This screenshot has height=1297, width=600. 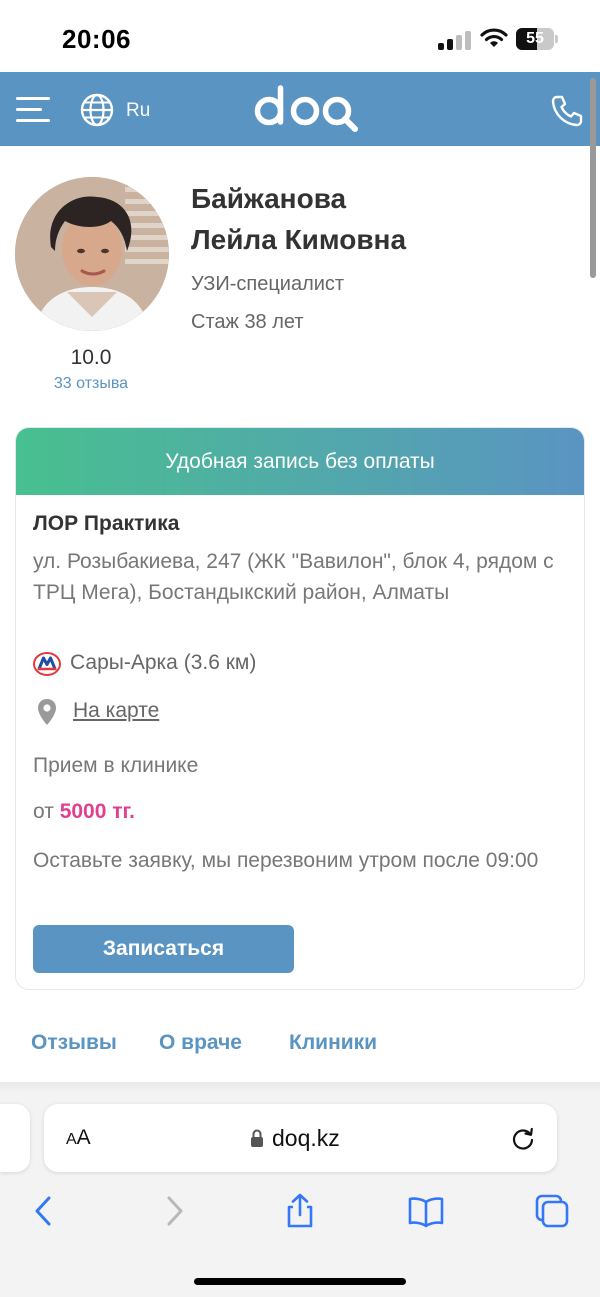 What do you see at coordinates (455, 40) in the screenshot?
I see `cellular-signal-icon` at bounding box center [455, 40].